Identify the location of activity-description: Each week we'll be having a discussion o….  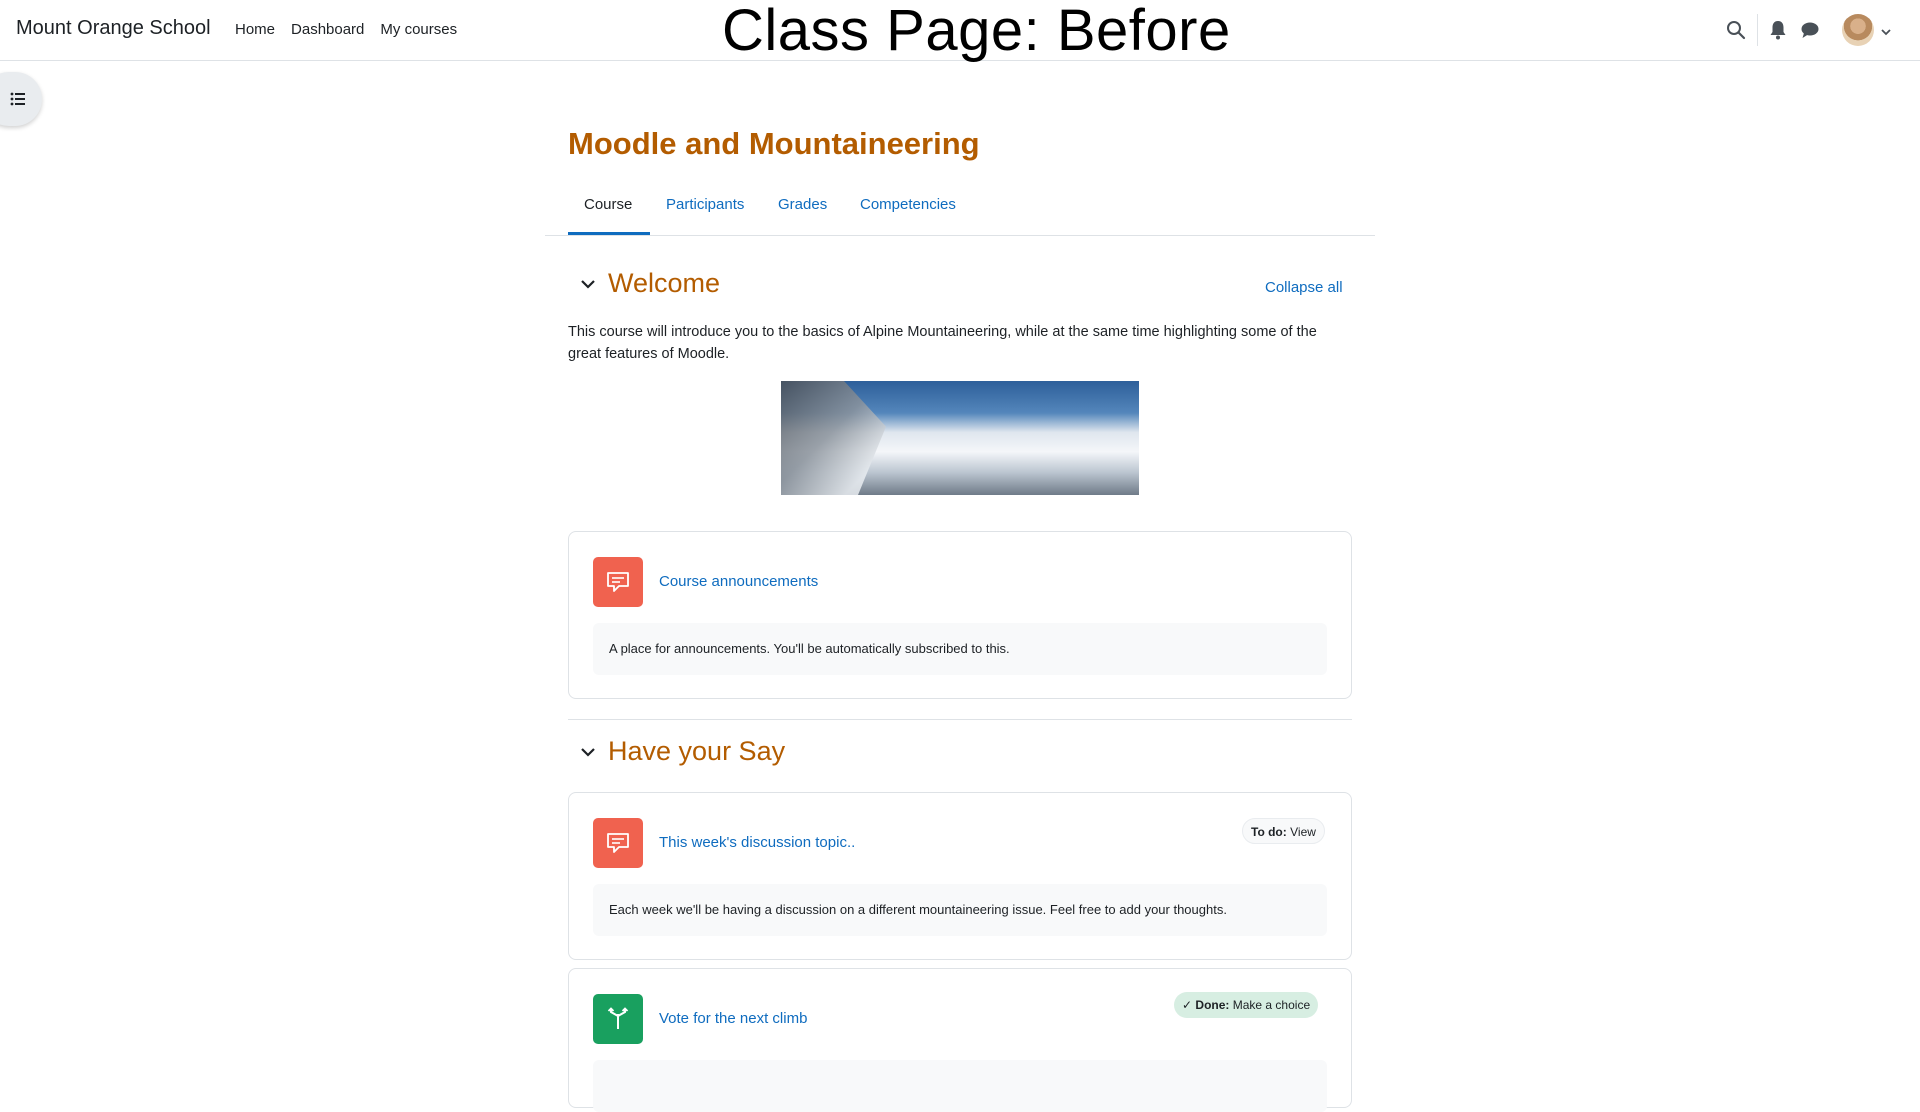
(960, 910).